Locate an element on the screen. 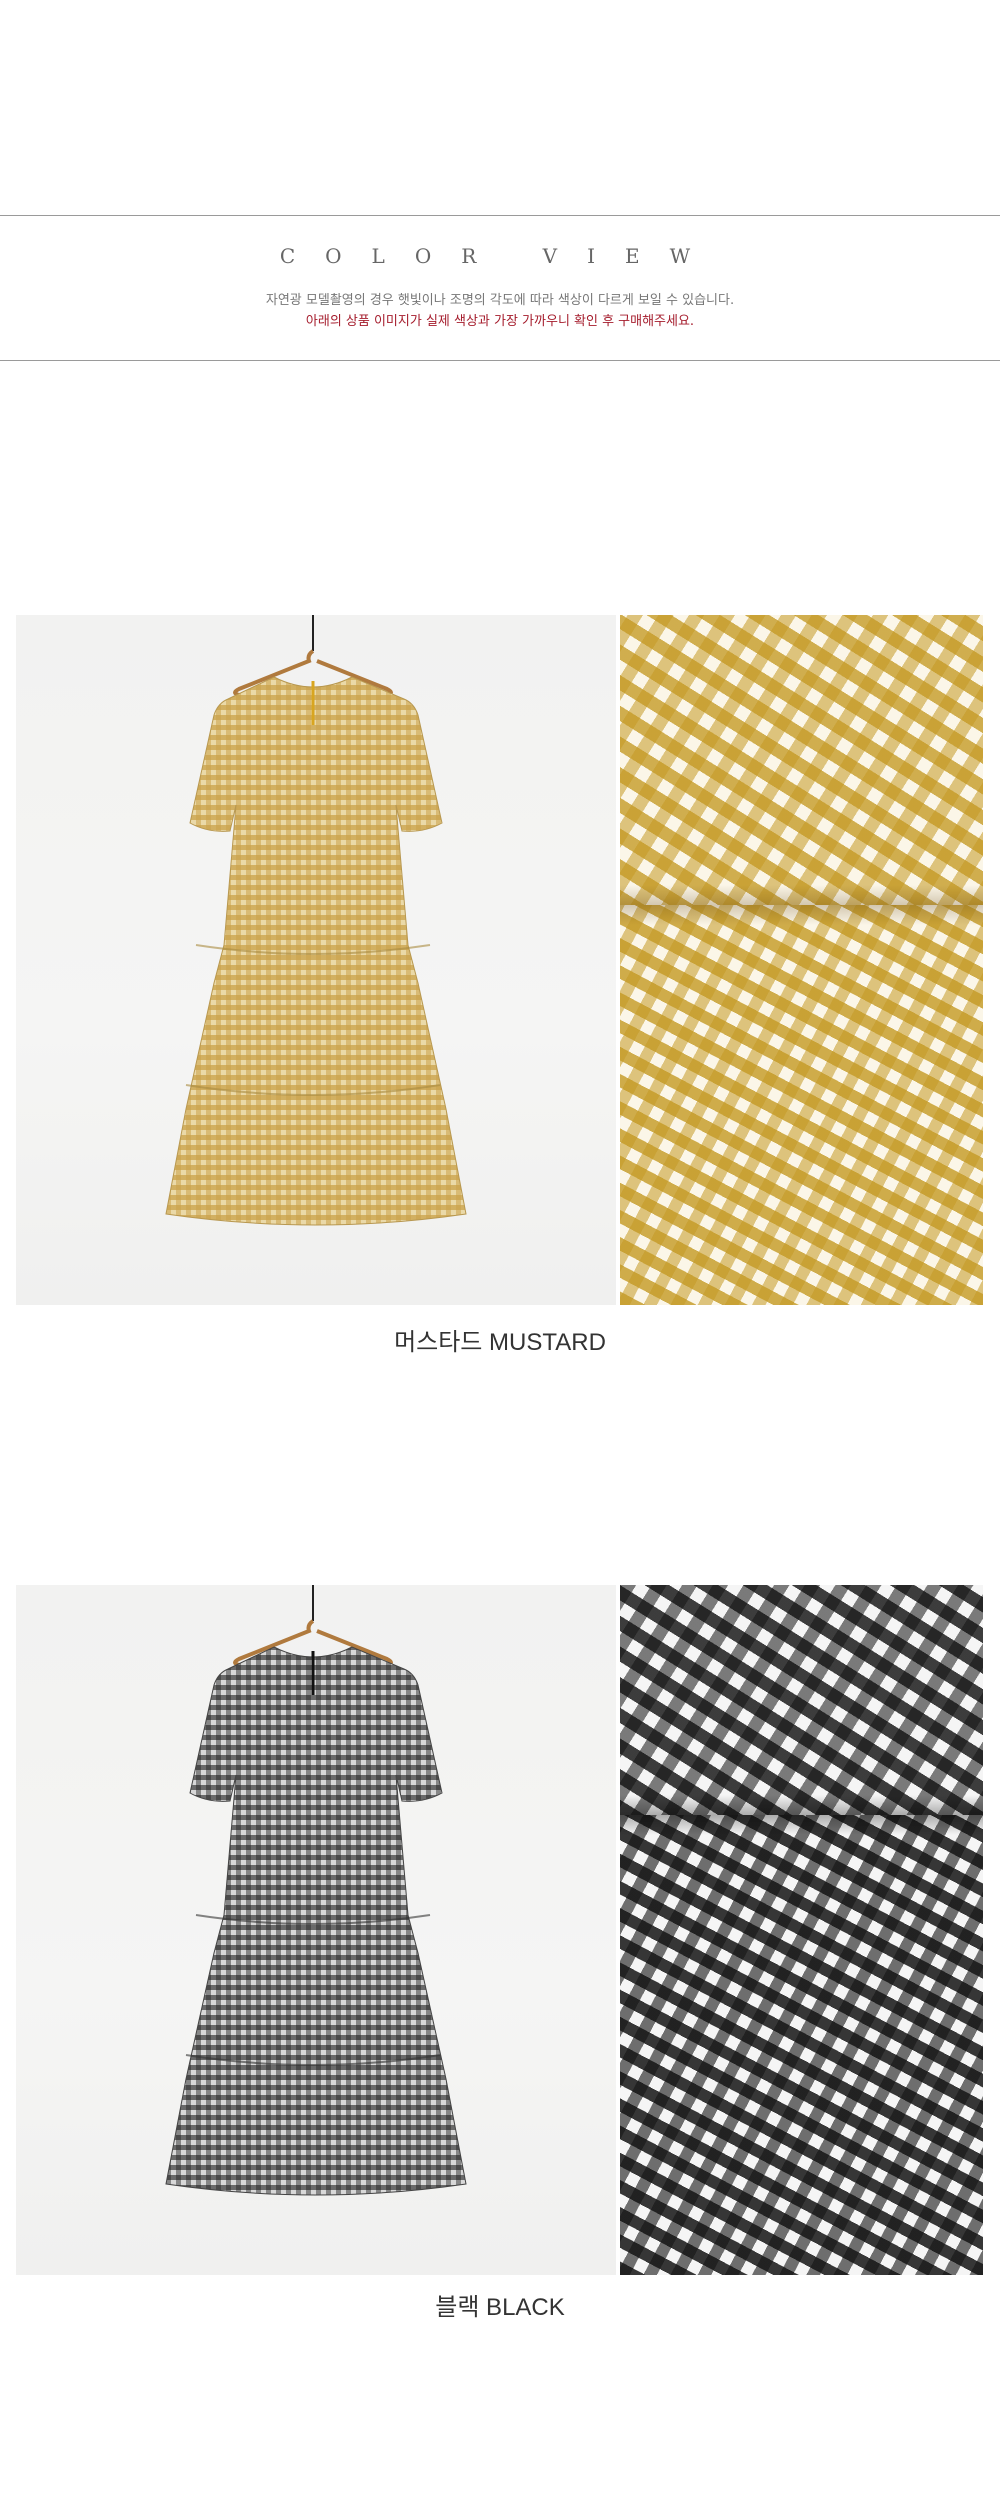 This screenshot has height=2495, width=1000. black-fabric-detail is located at coordinates (801, 1930).